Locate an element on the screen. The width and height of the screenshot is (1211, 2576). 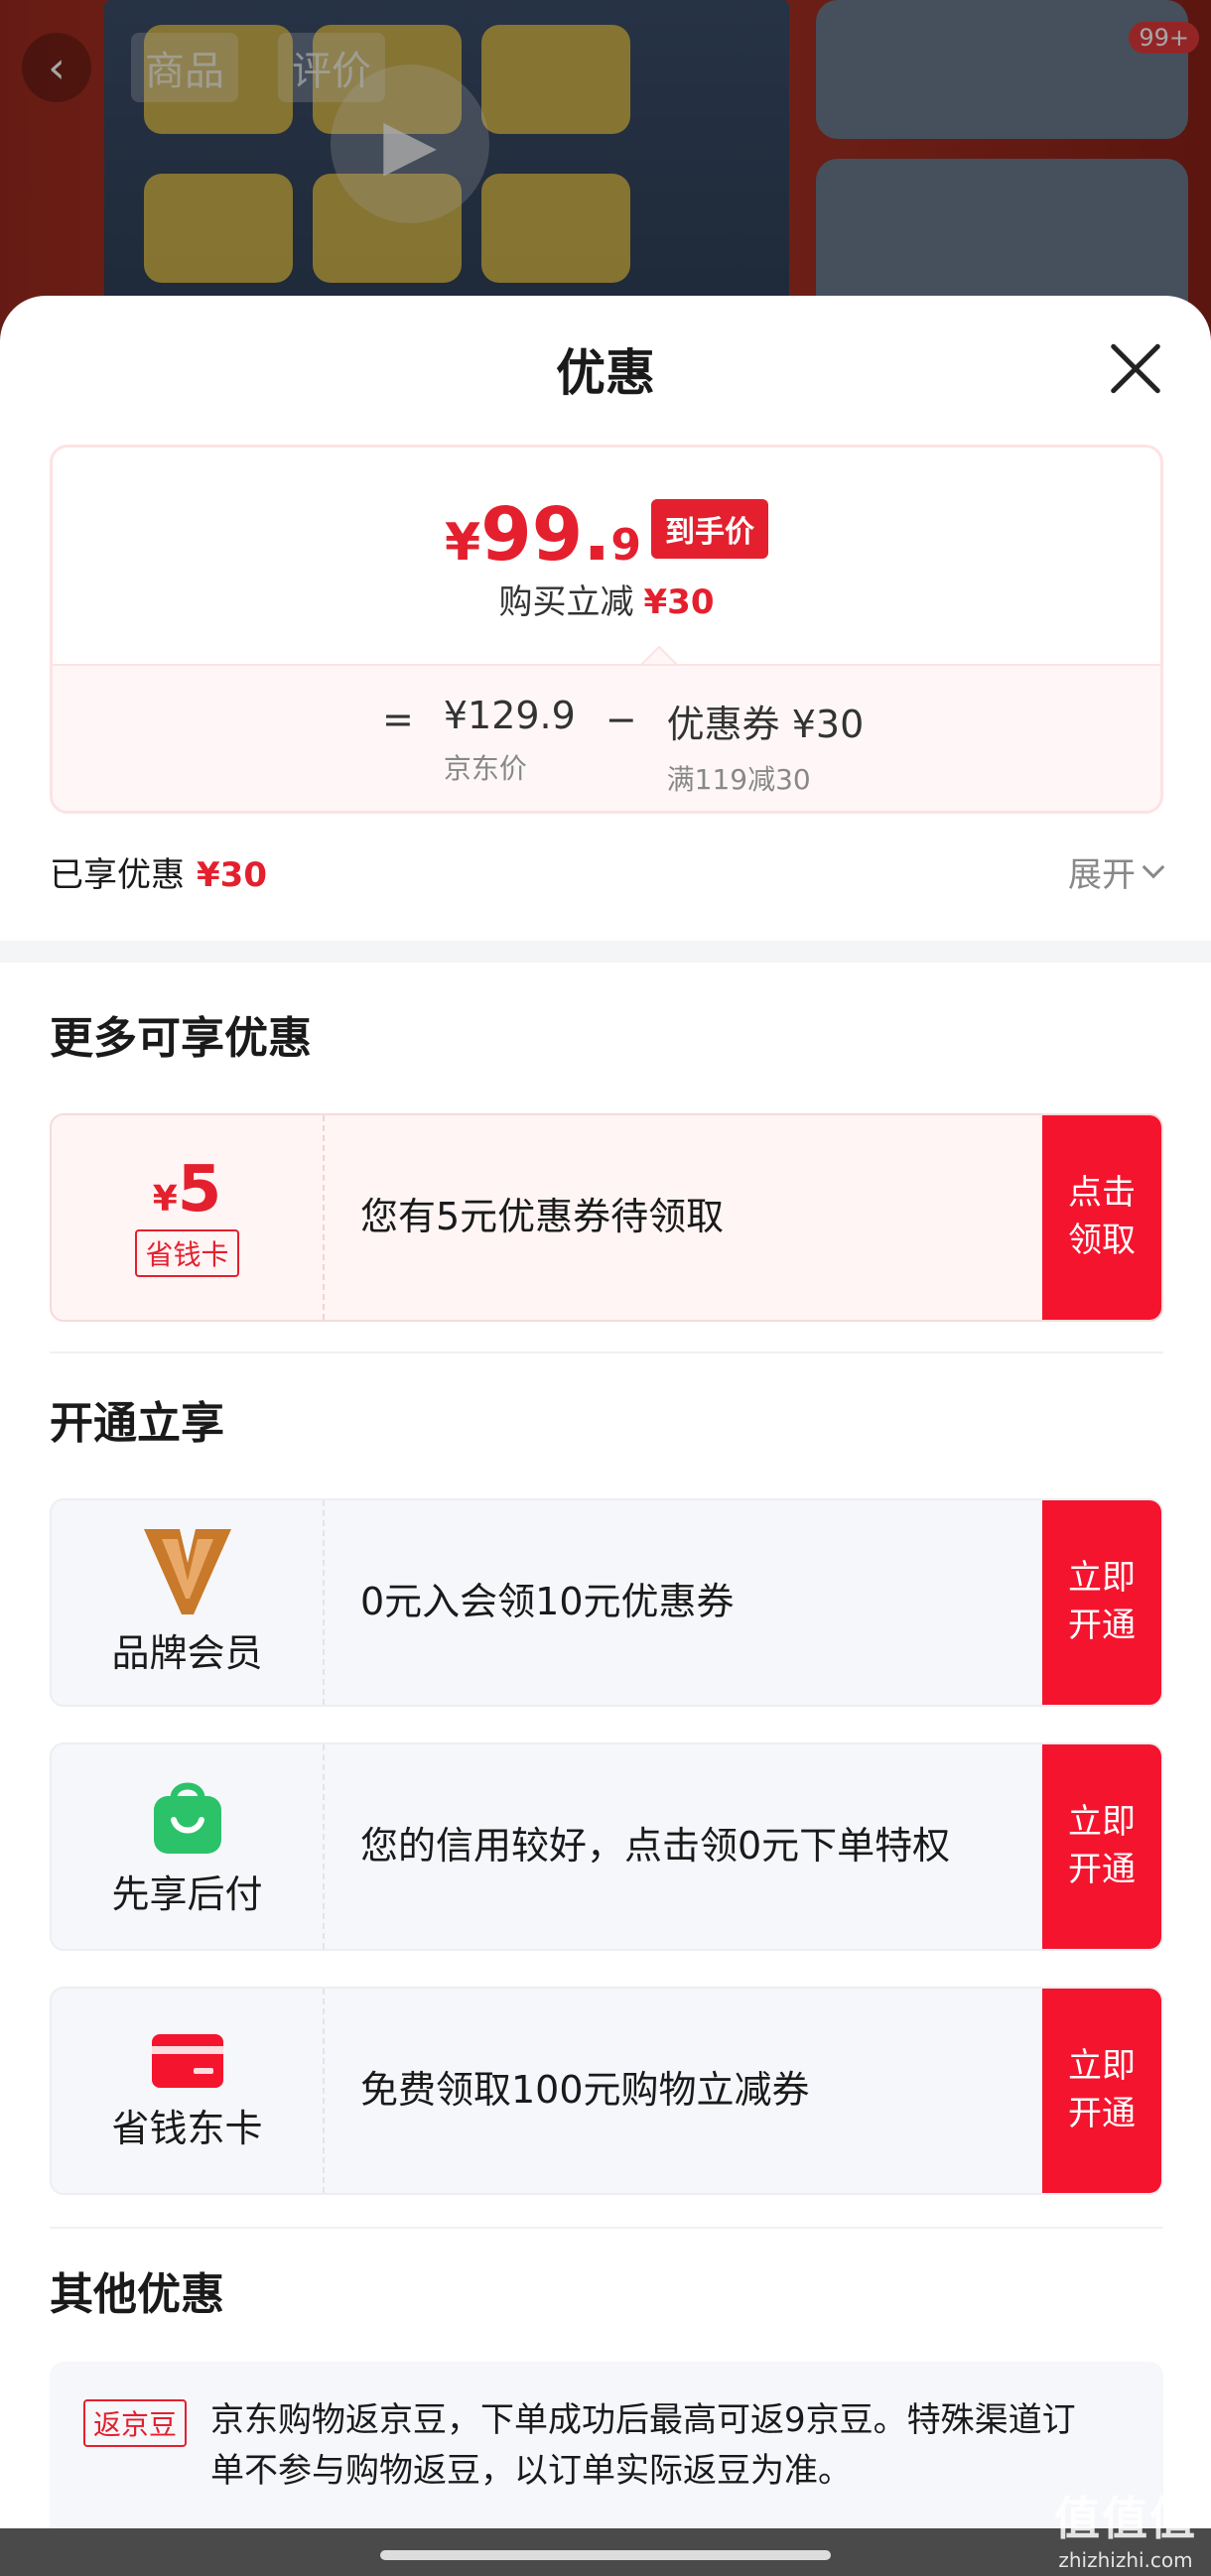
minus-sign: − is located at coordinates (621, 720).